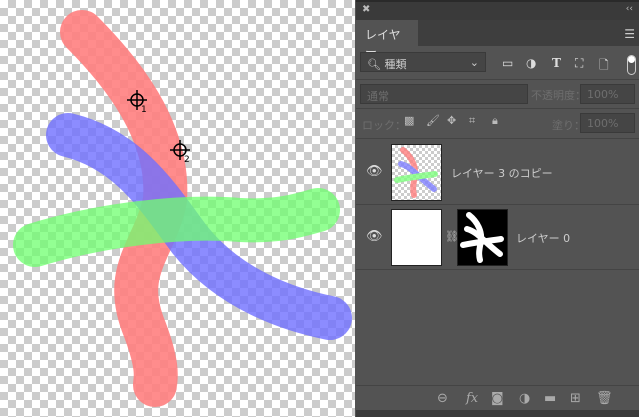 The image size is (639, 417). Describe the element at coordinates (604, 66) in the screenshot. I see `smart-object-filter-icon: 🗋` at that location.